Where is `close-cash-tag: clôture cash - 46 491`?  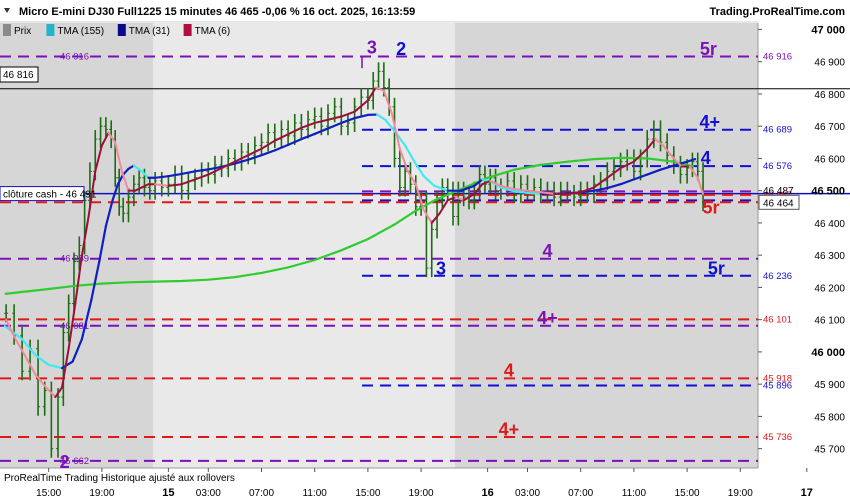 close-cash-tag: clôture cash - 46 491 is located at coordinates (48, 194).